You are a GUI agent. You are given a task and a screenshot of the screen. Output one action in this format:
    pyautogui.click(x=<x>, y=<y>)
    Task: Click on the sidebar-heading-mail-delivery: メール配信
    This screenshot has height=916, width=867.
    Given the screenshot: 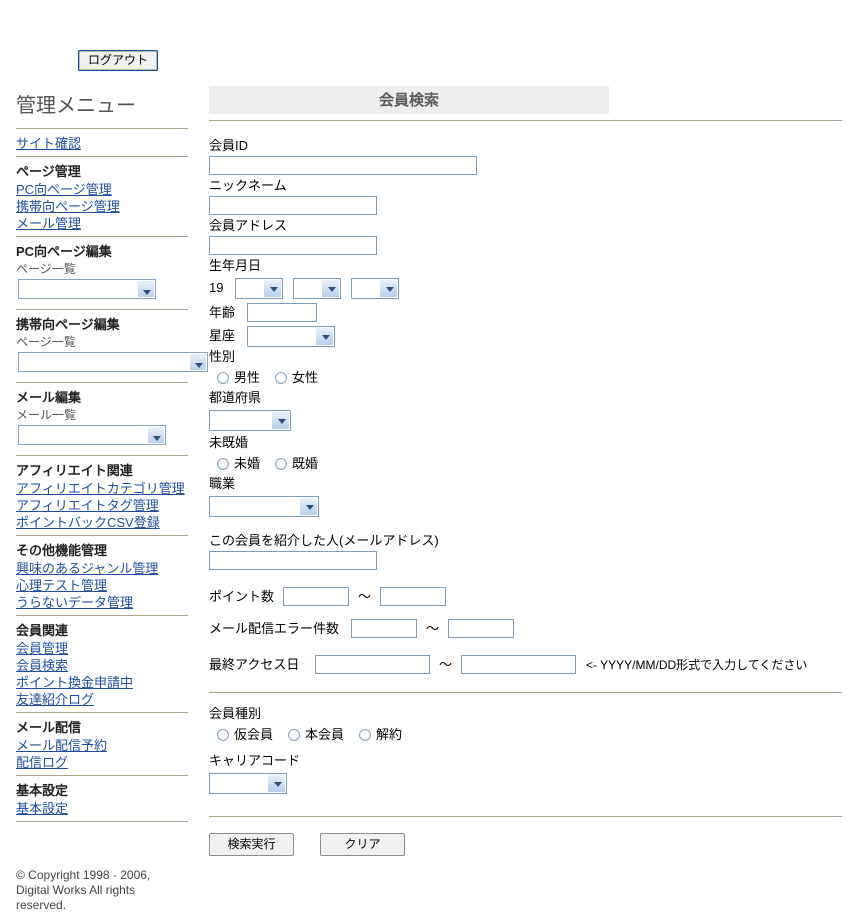 What is the action you would take?
    pyautogui.click(x=49, y=727)
    